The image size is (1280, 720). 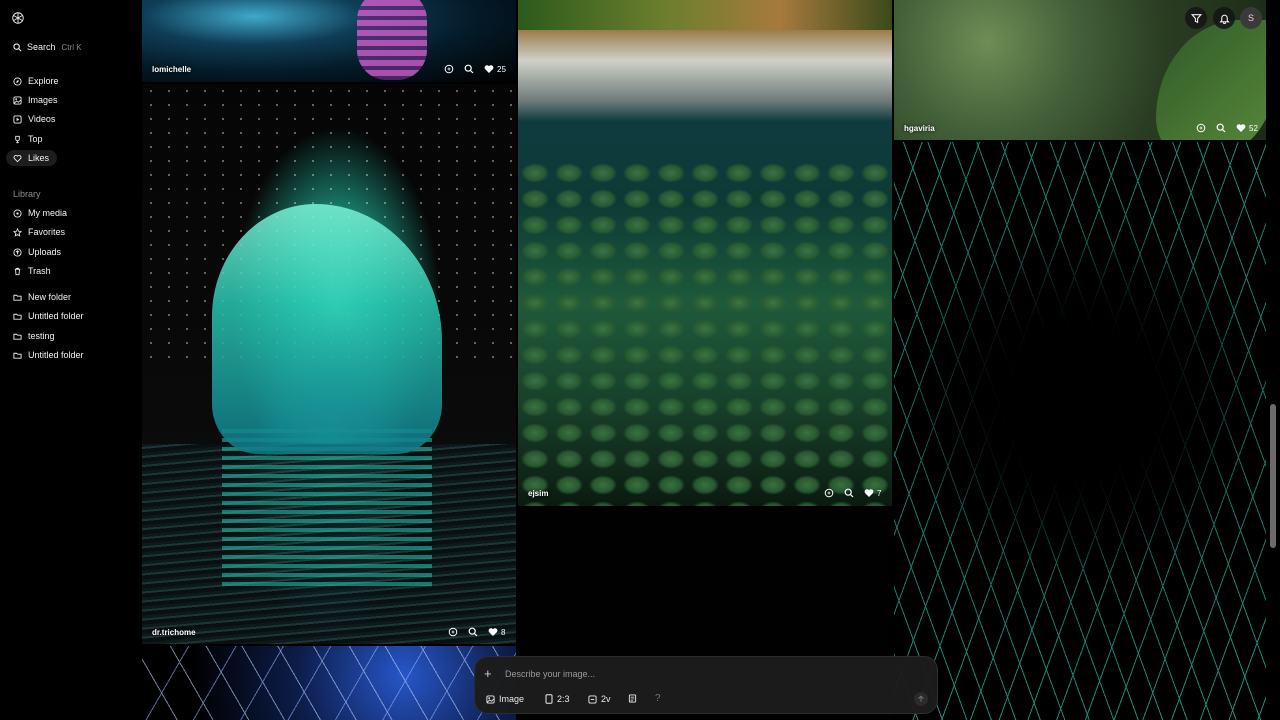 What do you see at coordinates (329, 41) in the screenshot?
I see `feed-tile-lomichelle: lomichelle 25` at bounding box center [329, 41].